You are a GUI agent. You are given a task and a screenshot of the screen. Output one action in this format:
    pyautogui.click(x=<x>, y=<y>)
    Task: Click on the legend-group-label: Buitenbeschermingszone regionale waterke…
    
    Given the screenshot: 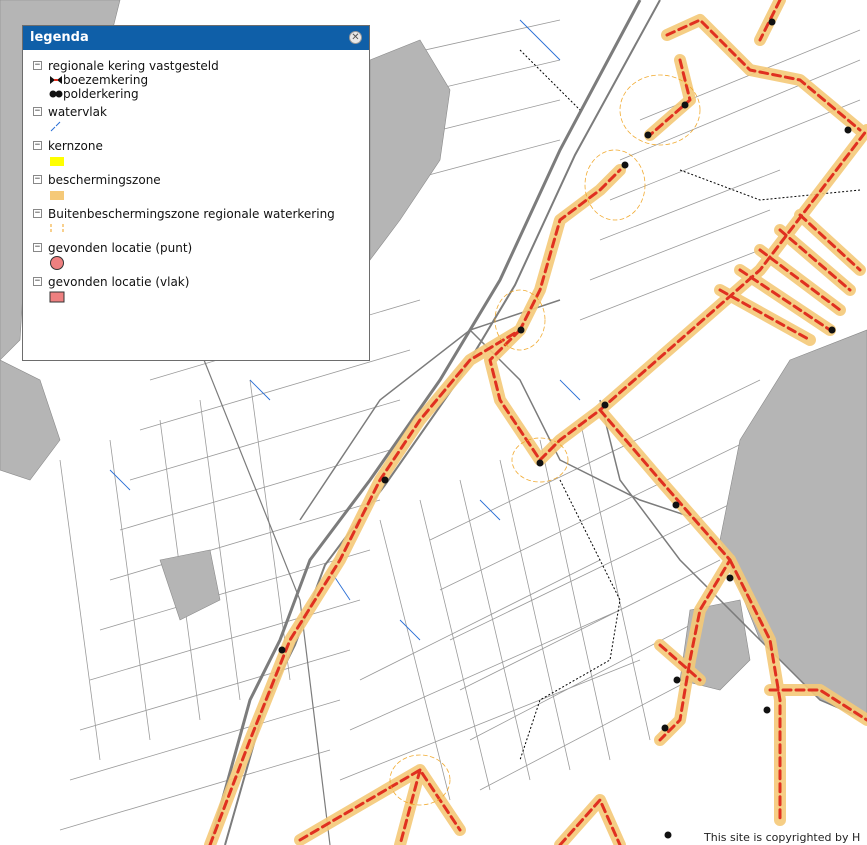 What is the action you would take?
    pyautogui.click(x=191, y=213)
    